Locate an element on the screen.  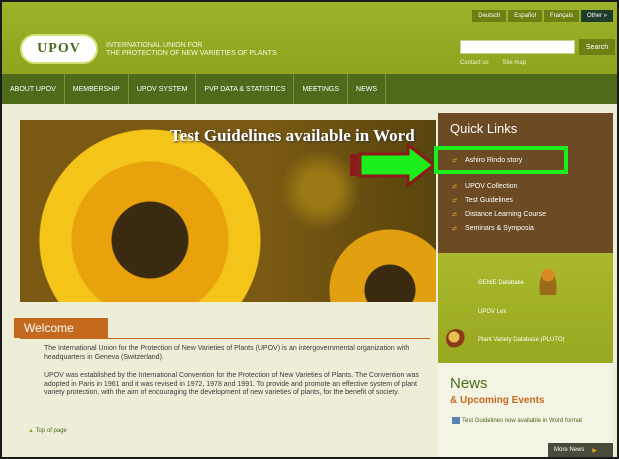
upov-lex-link: UPOV Lex is located at coordinates (492, 312).